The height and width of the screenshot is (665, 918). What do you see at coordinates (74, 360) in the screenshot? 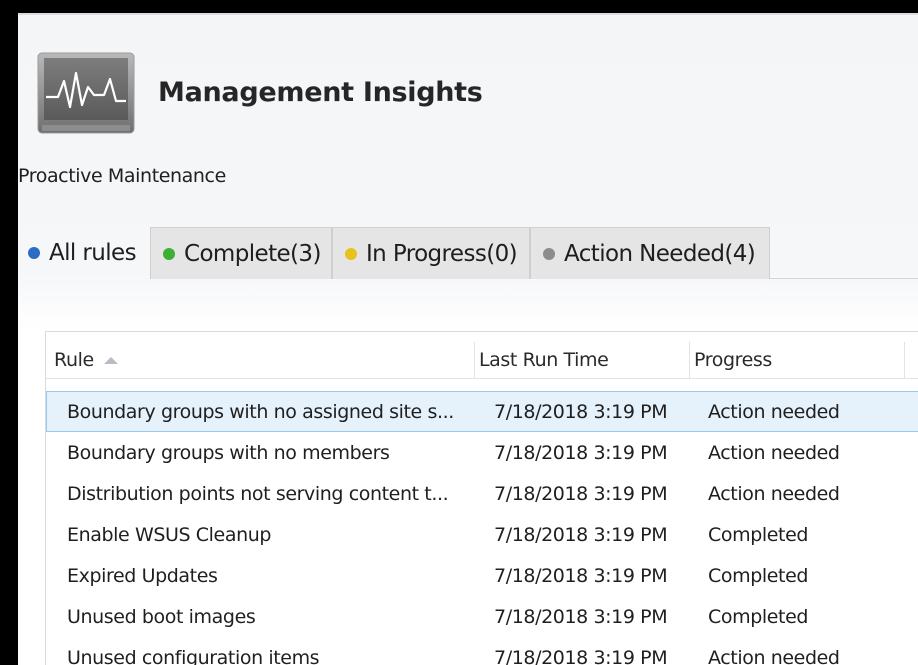
I see `column-header-label: Rule` at bounding box center [74, 360].